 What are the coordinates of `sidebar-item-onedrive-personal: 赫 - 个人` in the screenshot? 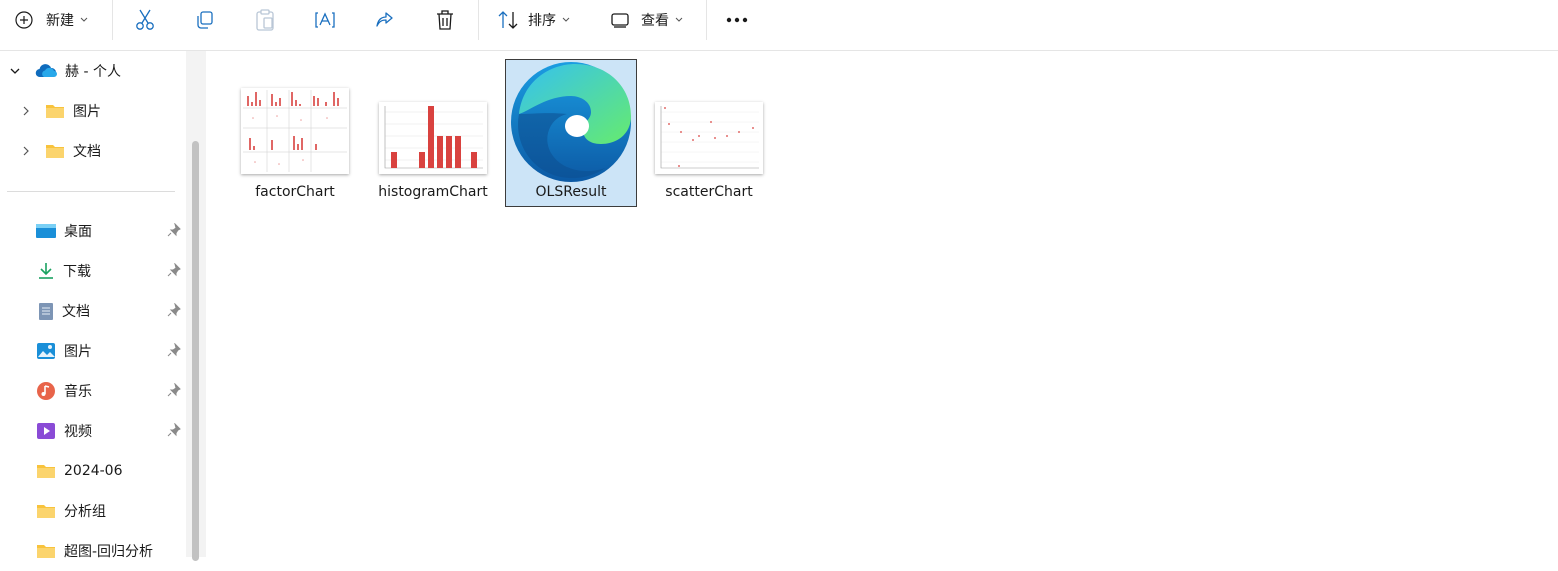 It's located at (93, 71).